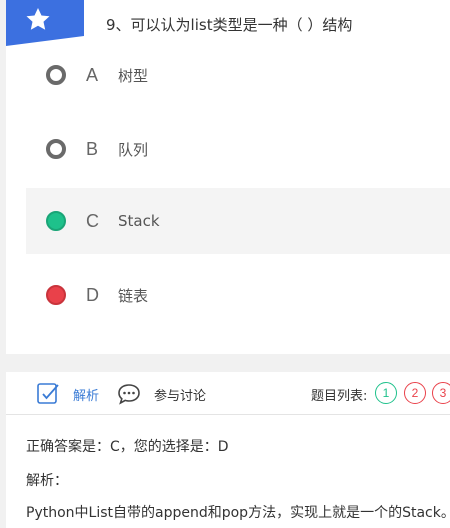 This screenshot has height=528, width=450. I want to click on analysis-edit-icon, so click(48, 395).